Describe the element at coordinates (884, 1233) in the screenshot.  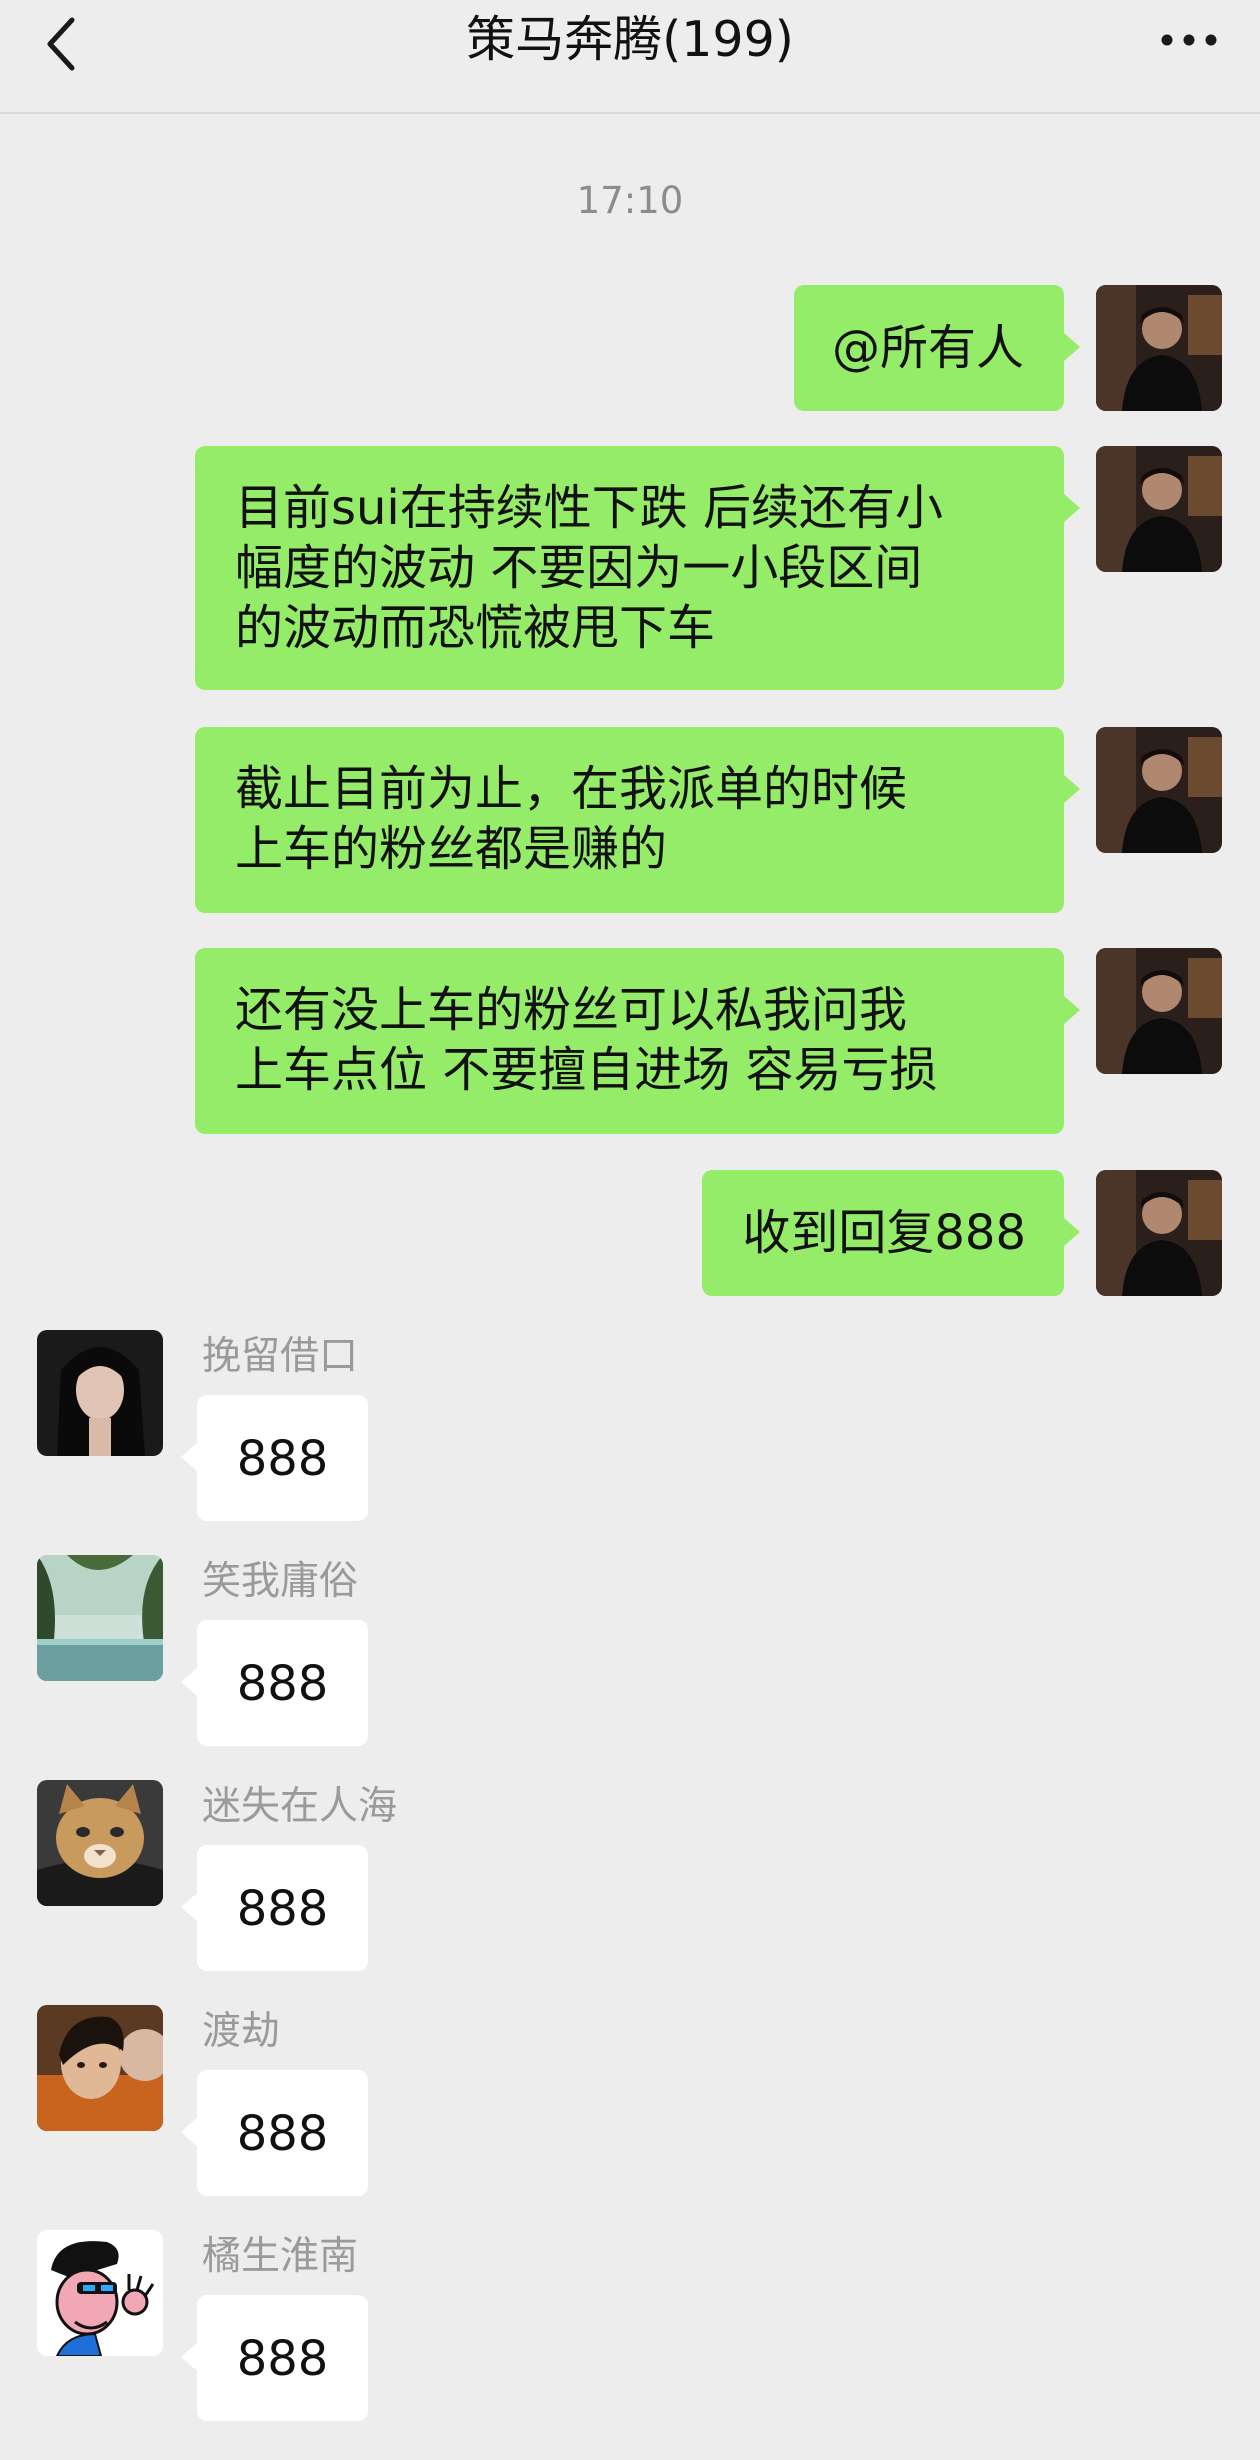
I see `message-text: 收到回复888` at that location.